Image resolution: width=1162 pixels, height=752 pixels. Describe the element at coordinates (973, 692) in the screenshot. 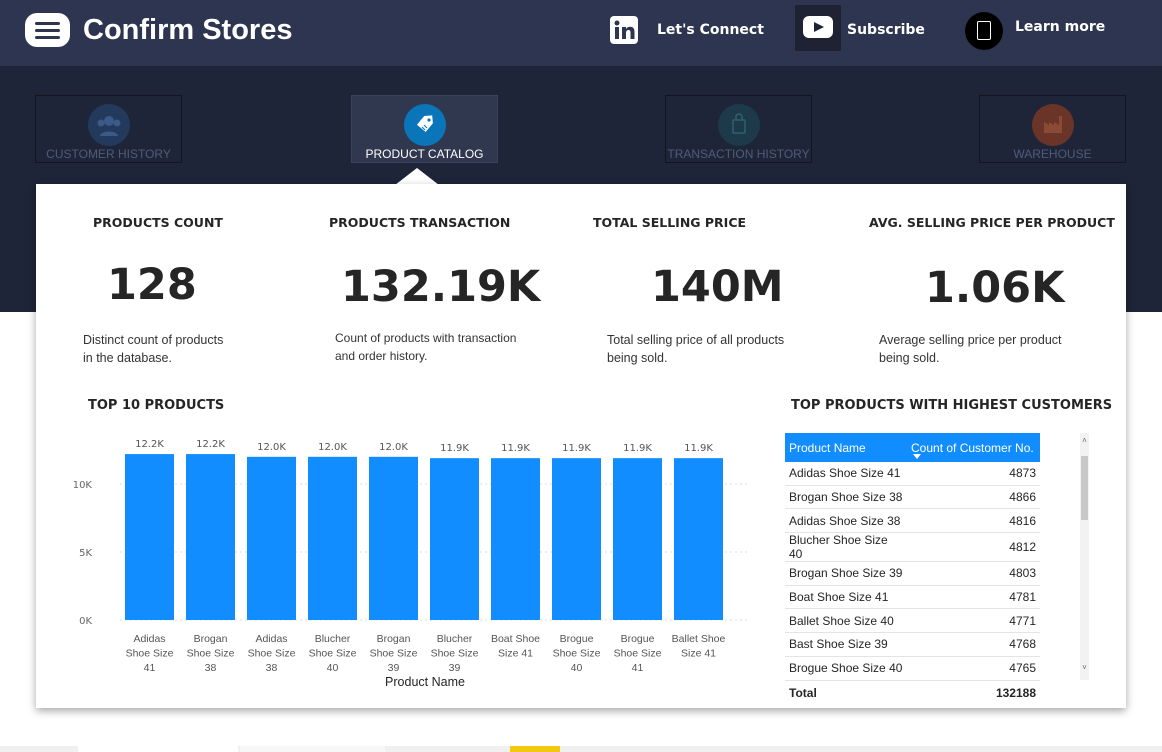

I see `total-value: 132188` at that location.